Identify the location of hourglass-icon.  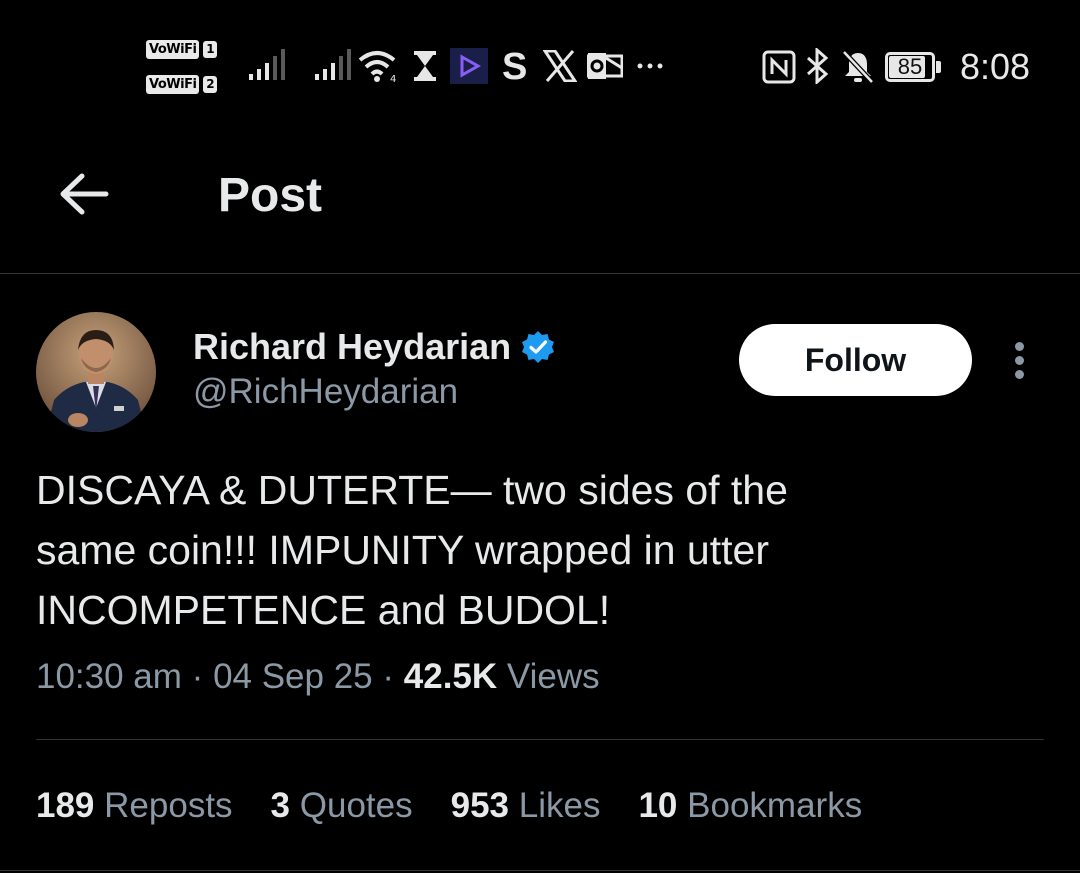
(425, 66).